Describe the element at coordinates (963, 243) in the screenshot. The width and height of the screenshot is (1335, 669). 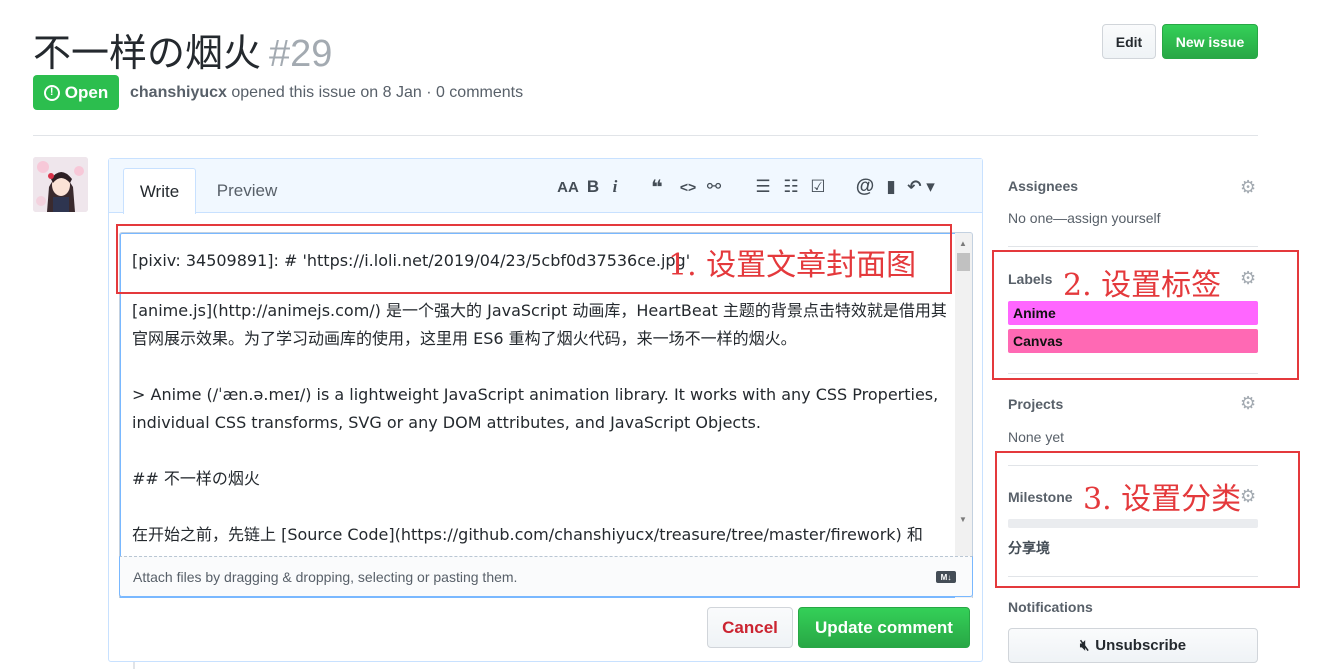
I see `scroll-up-icon: ▲` at that location.